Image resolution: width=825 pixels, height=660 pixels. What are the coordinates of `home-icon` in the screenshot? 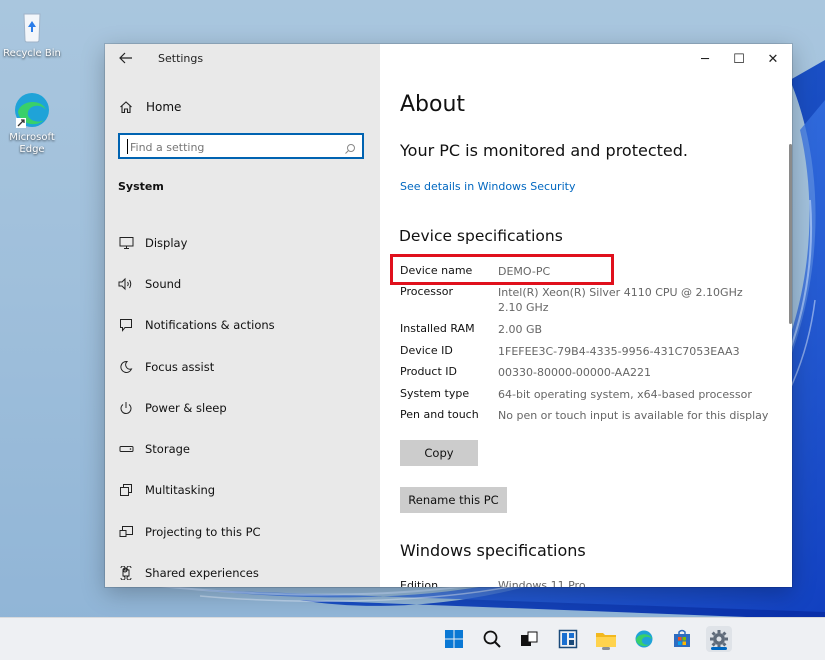 It's located at (126, 107).